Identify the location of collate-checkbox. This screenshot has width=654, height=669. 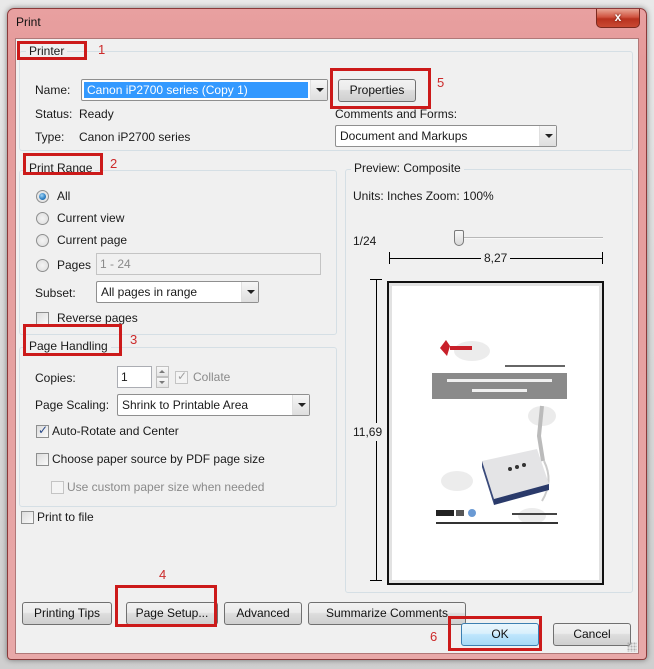
(181, 376).